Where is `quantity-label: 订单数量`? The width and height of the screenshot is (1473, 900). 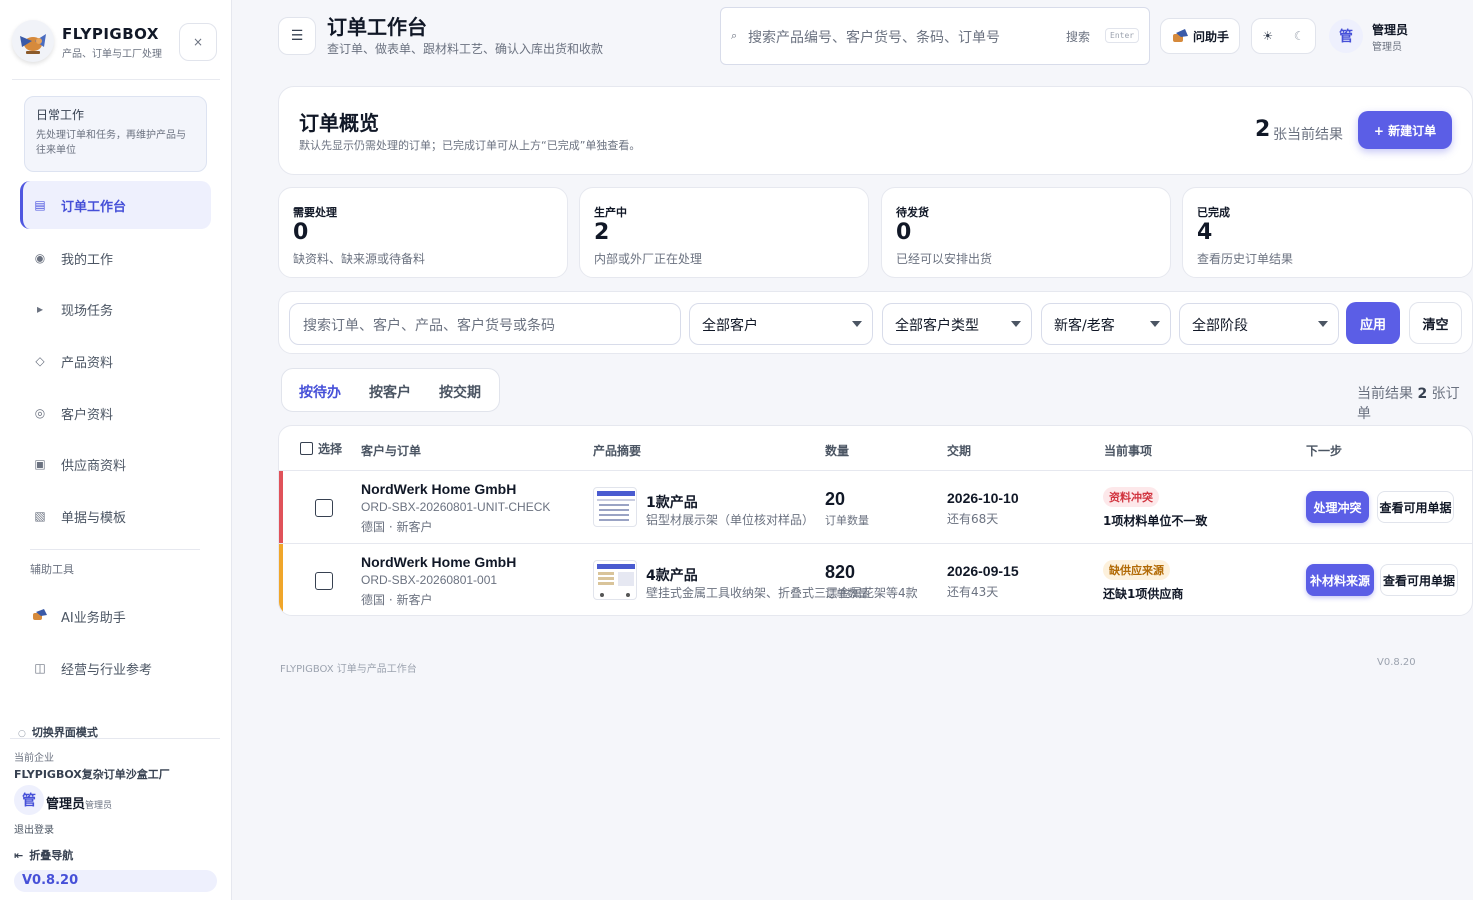 quantity-label: 订单数量 is located at coordinates (847, 593).